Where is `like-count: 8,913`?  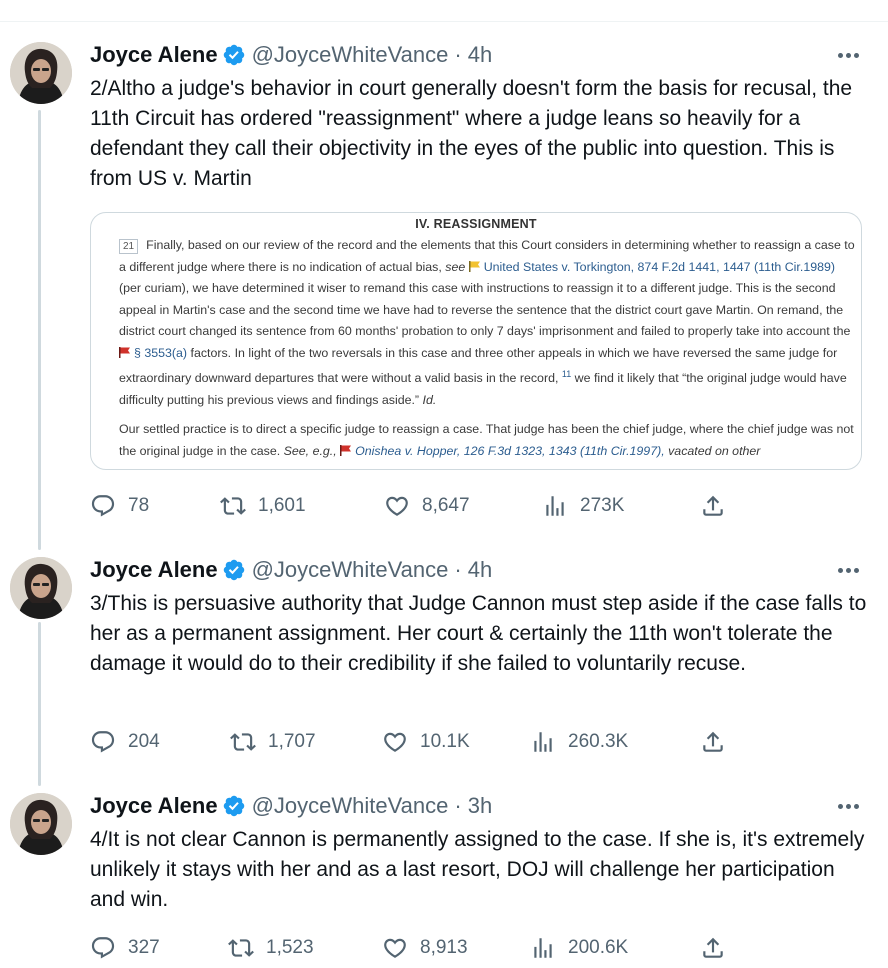 like-count: 8,913 is located at coordinates (444, 947).